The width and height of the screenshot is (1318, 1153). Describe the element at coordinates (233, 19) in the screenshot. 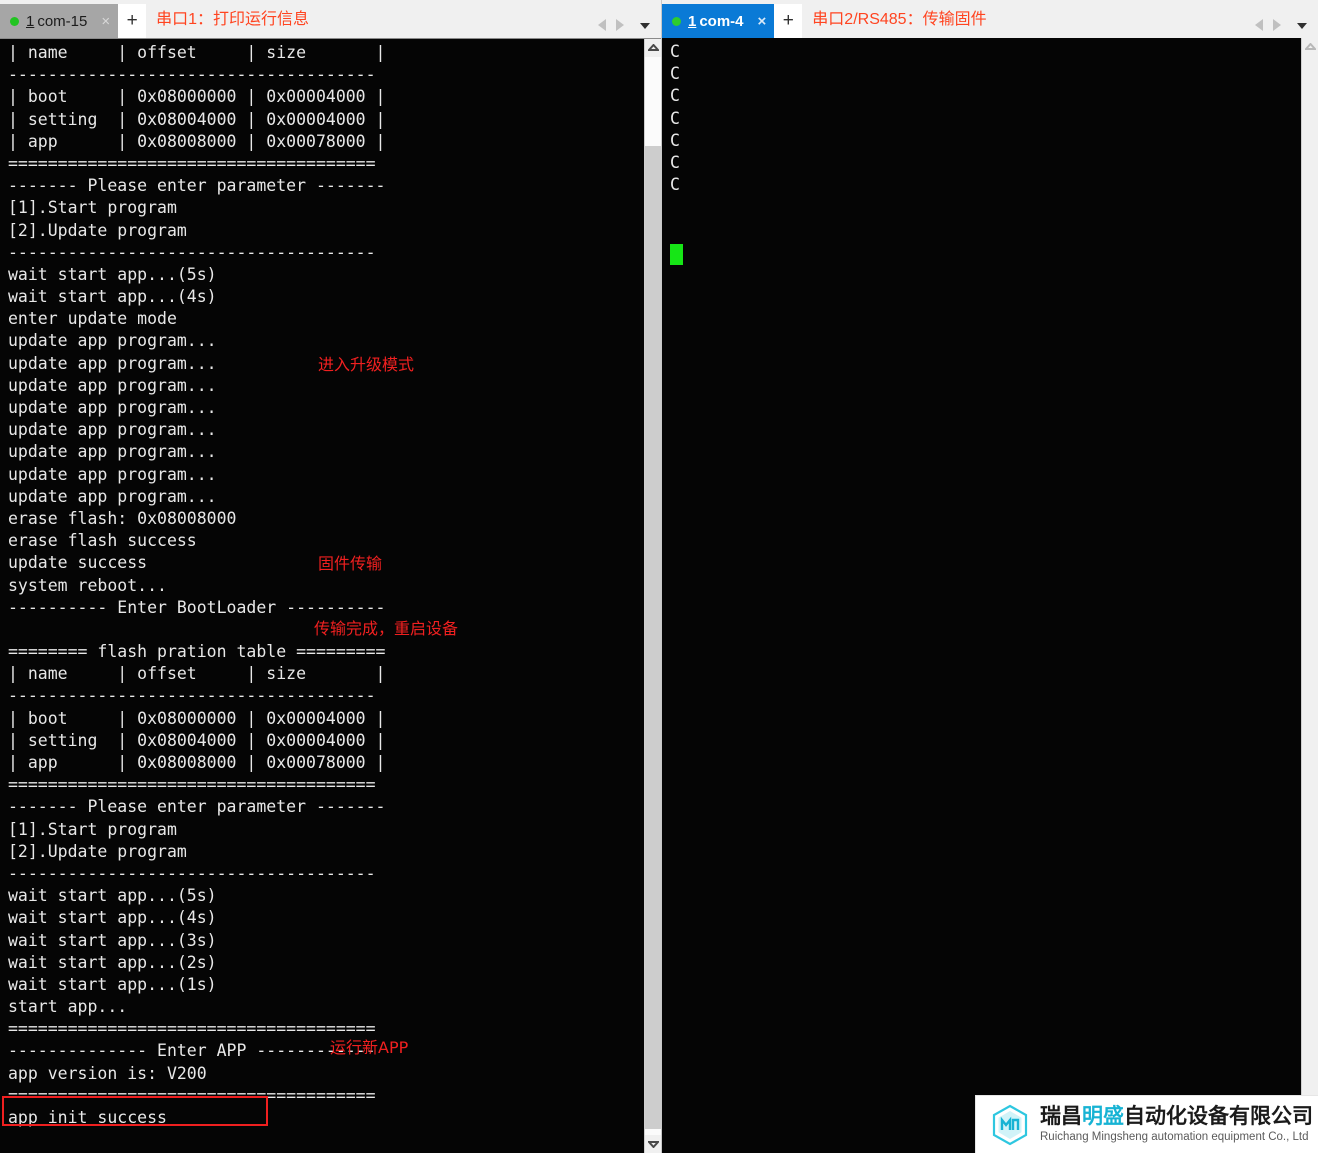

I see `left-panel-title: 串口1：打印运行信息` at that location.